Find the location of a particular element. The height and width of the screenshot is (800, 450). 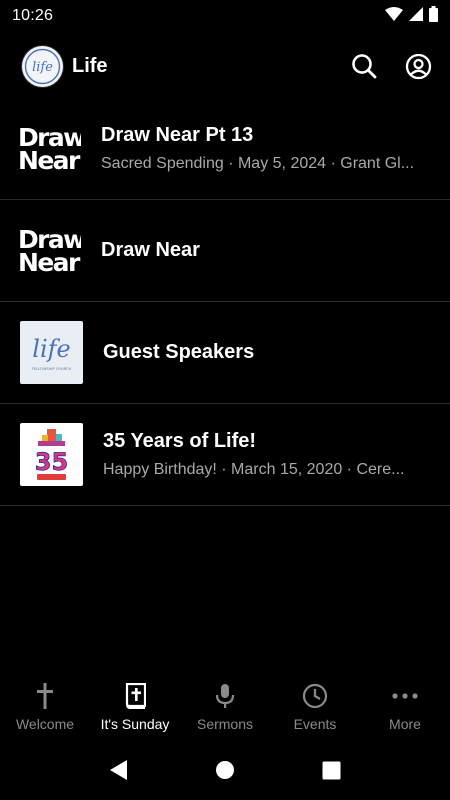

nav-item-events: Events is located at coordinates (315, 708).